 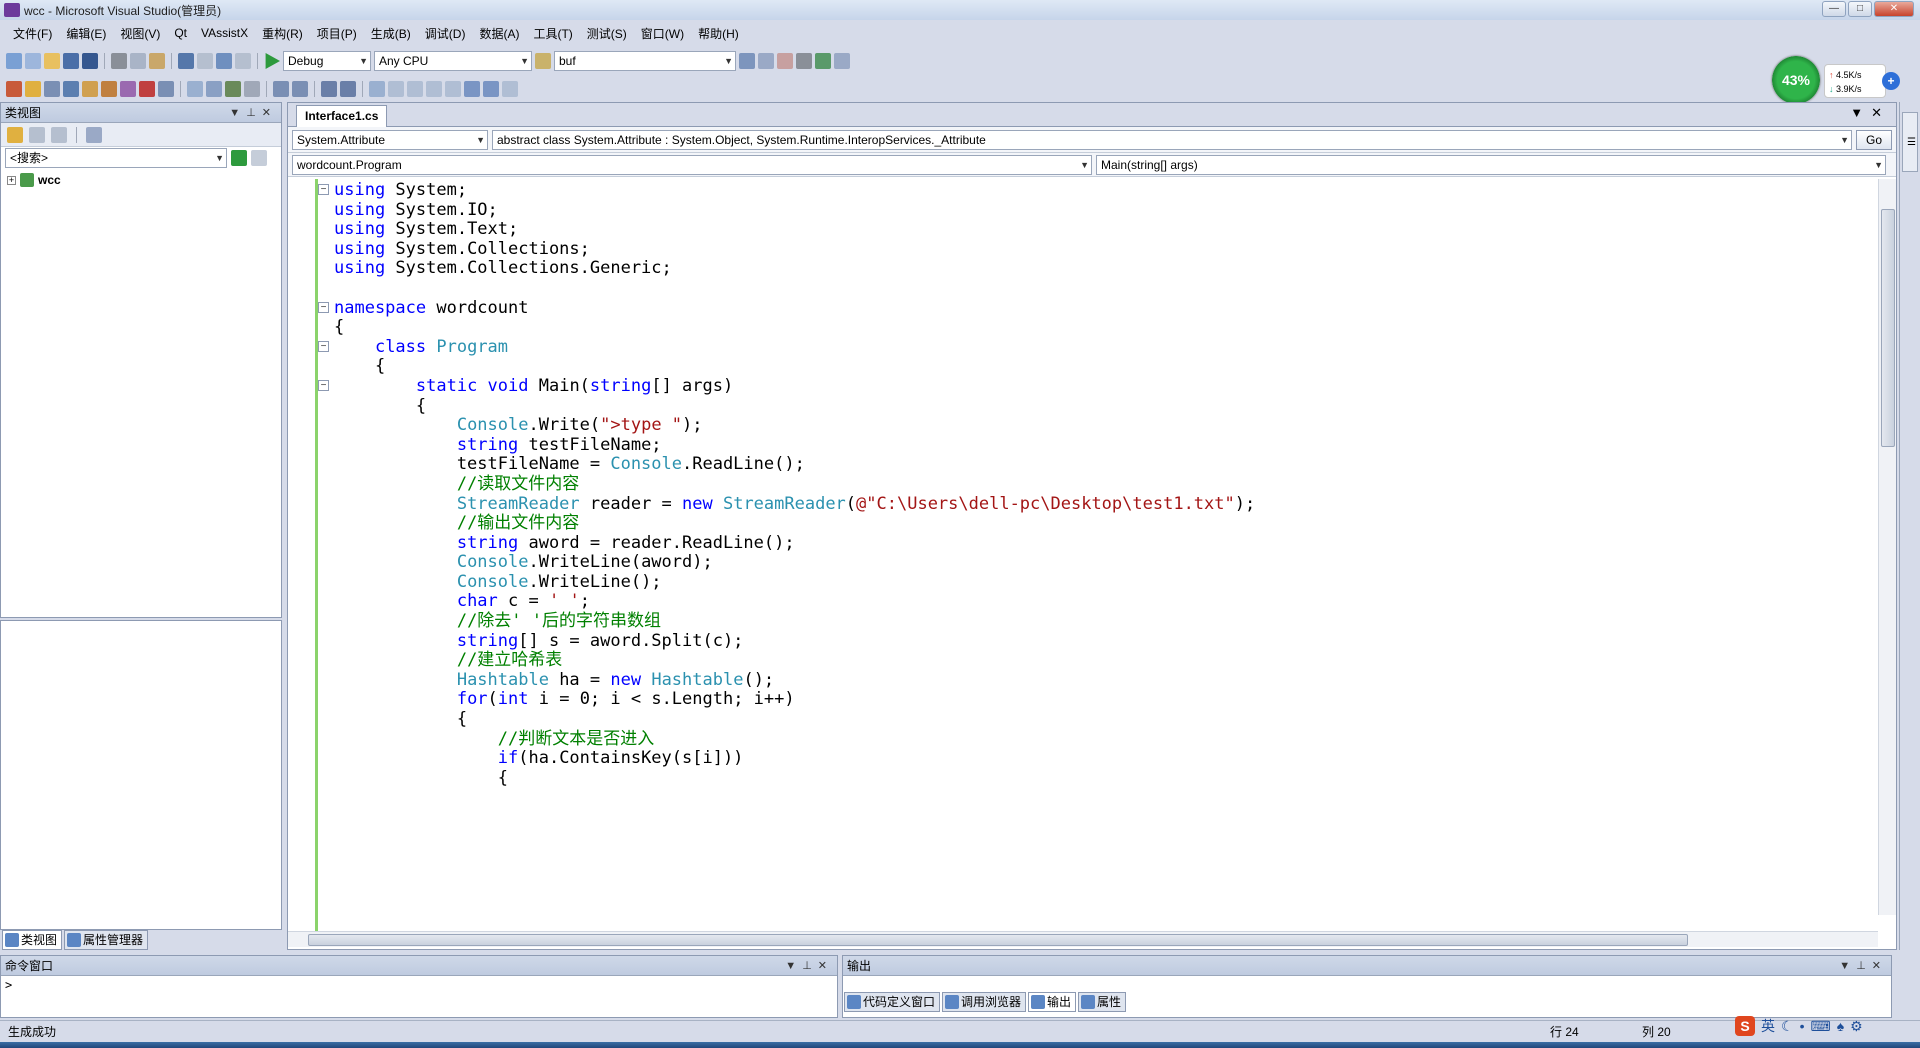 I want to click on comment-lines-icon, so click(x=329, y=89).